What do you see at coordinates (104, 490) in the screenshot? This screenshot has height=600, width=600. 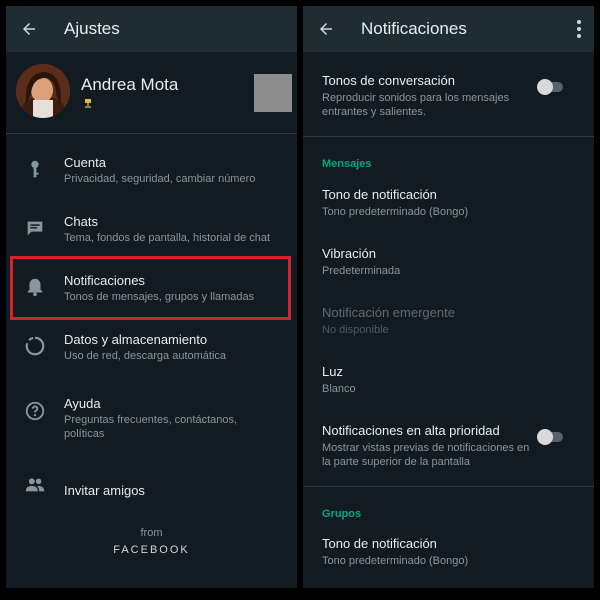 I see `settings-item-label: Invitar amigos` at bounding box center [104, 490].